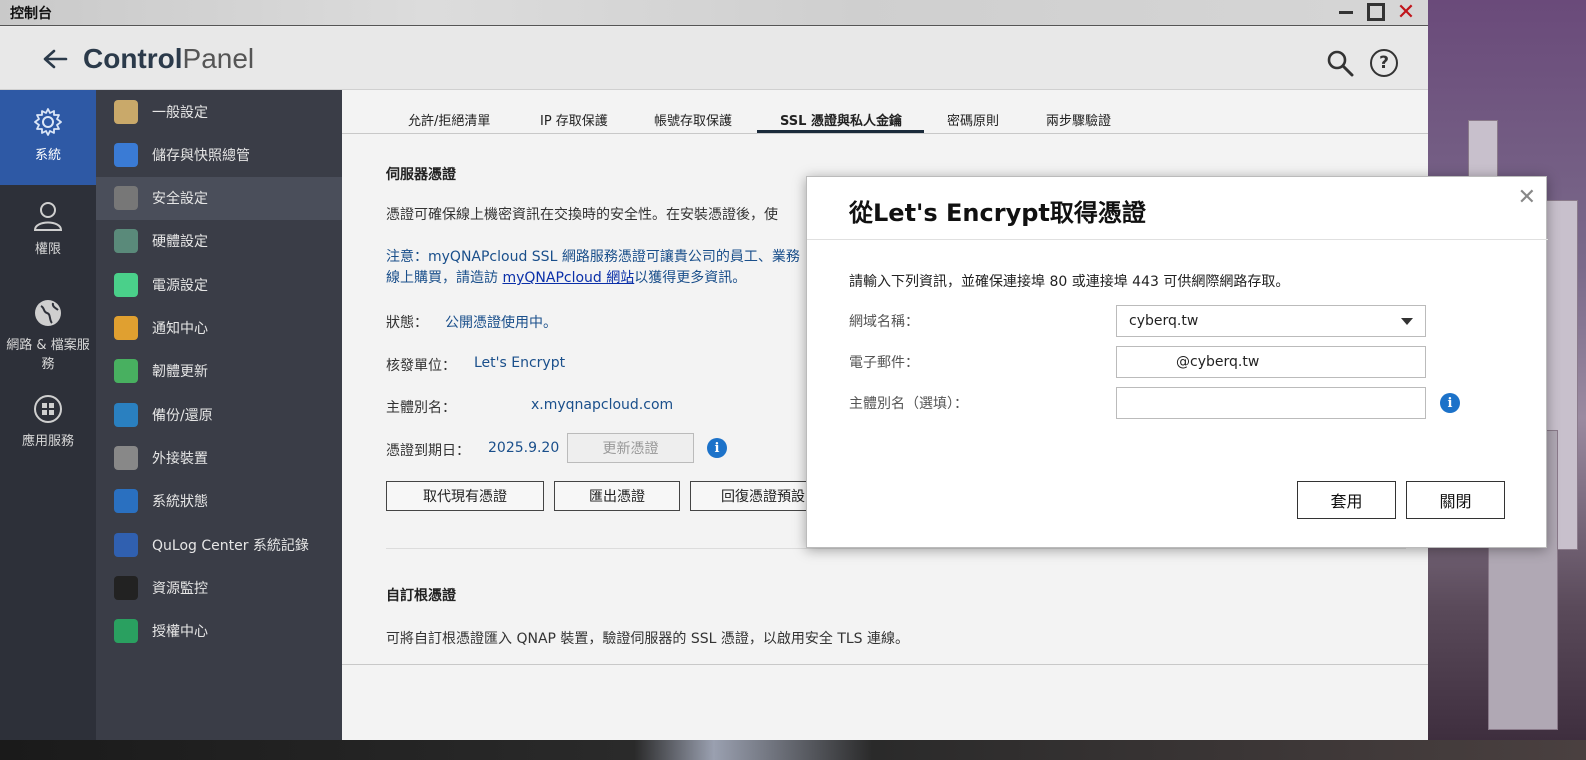 The height and width of the screenshot is (760, 1586). I want to click on submenu-item-qulog-center: QuLog Center 系統記錄, so click(219, 544).